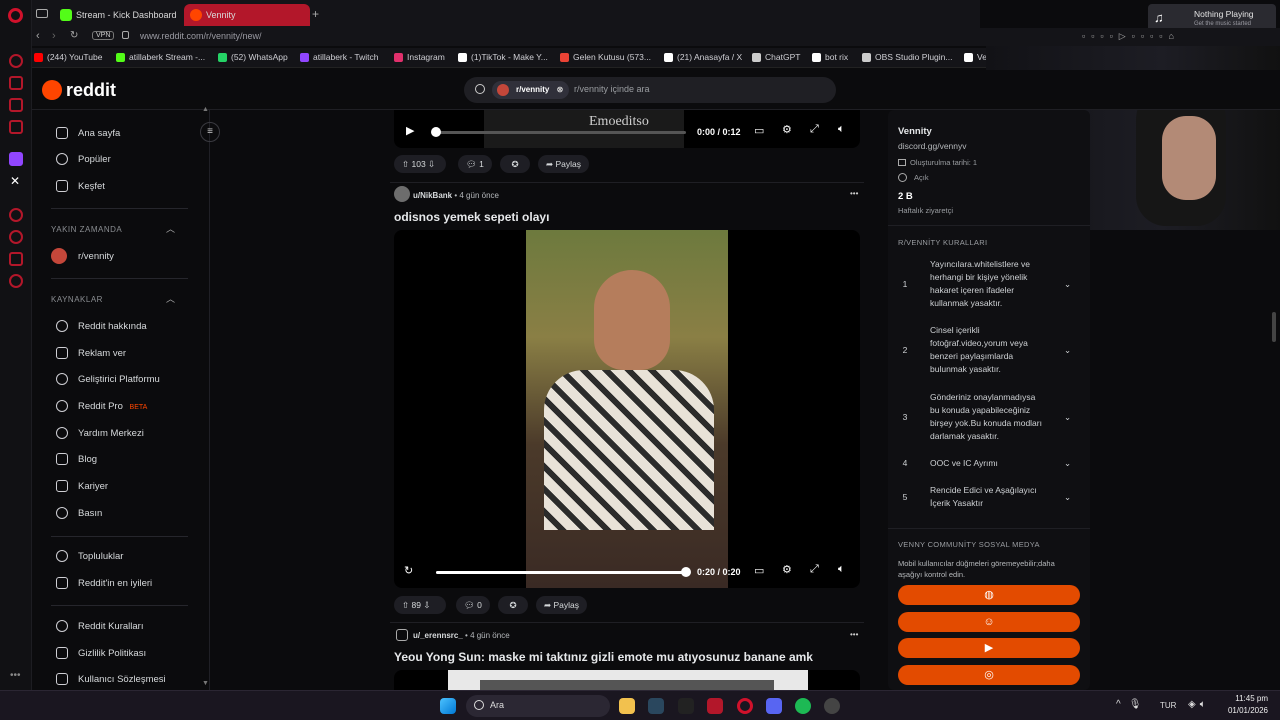 This screenshot has width=1280, height=720. I want to click on language-indicator: TUR, so click(1168, 705).